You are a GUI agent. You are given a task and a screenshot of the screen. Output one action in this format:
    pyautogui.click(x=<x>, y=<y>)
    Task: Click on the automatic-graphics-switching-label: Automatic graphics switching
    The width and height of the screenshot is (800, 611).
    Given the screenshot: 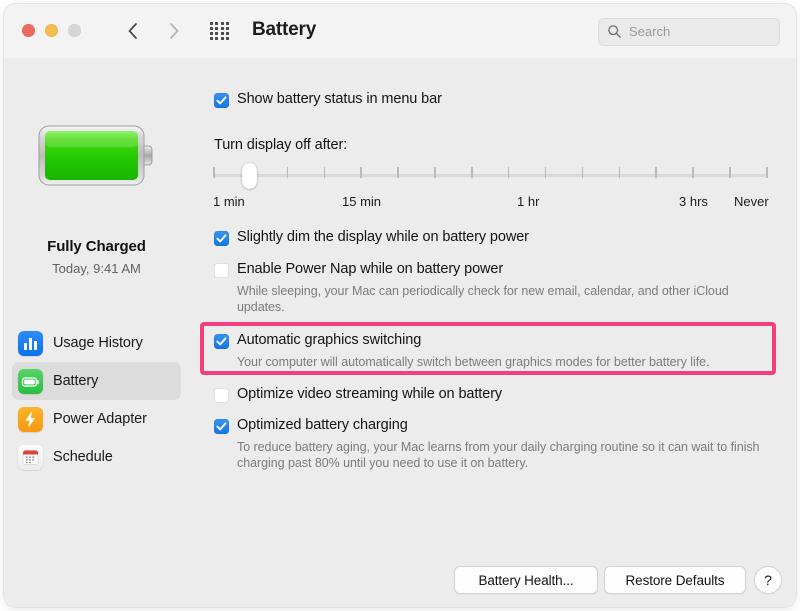 What is the action you would take?
    pyautogui.click(x=329, y=340)
    